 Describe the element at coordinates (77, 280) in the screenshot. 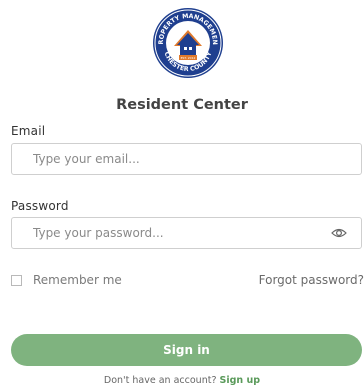

I see `remember-me-label: Remember me` at that location.